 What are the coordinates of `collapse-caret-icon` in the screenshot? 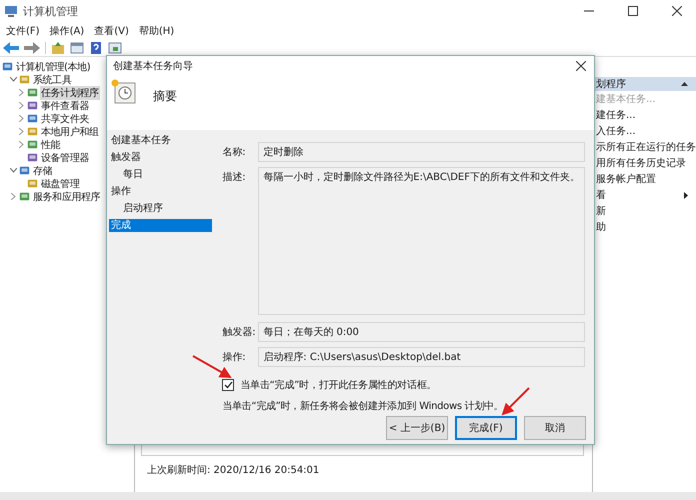 It's located at (684, 84).